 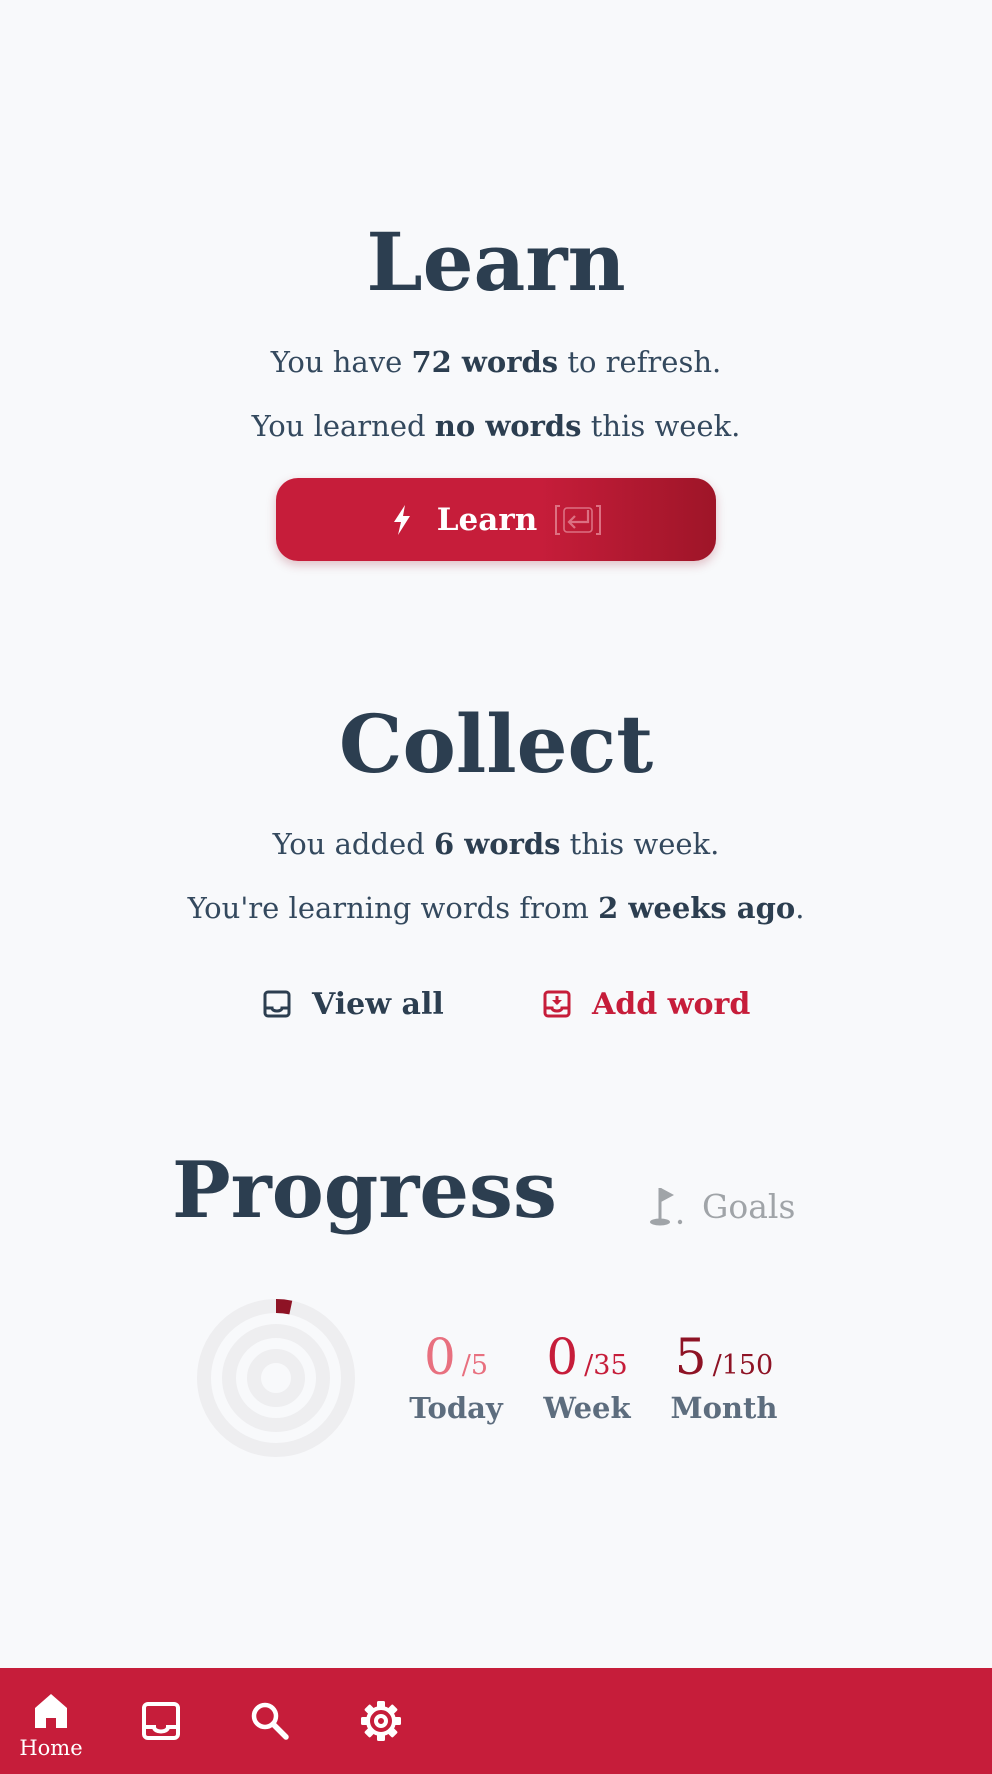 I want to click on learning-from-summary: You're learning words from 2 weeks ago., so click(x=496, y=908).